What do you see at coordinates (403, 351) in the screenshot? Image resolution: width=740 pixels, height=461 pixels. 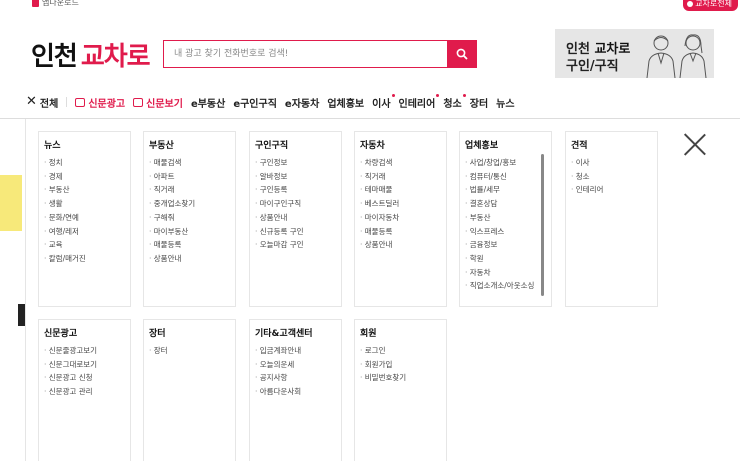 I see `menu-link: 로그인` at bounding box center [403, 351].